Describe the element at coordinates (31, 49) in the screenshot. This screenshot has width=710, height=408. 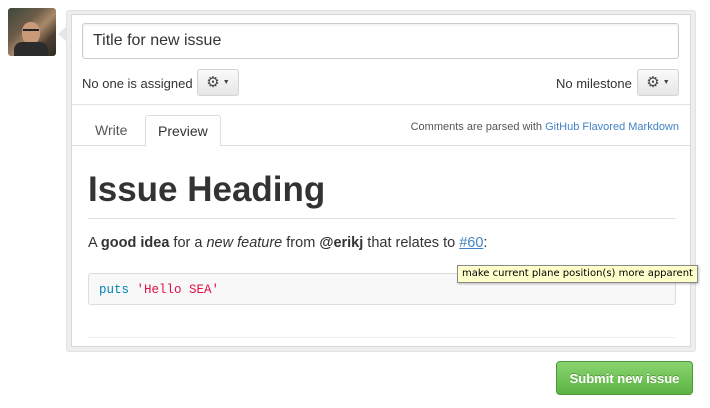
I see `avatar-shirt` at that location.